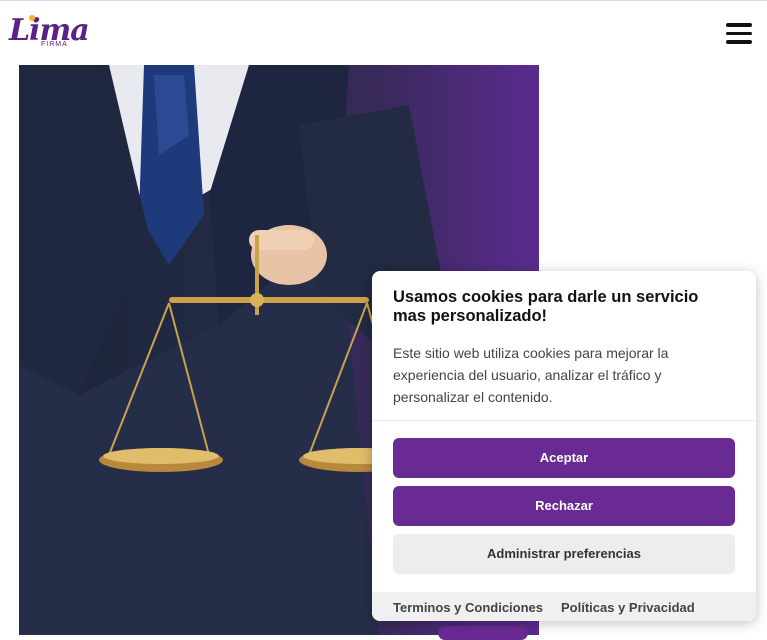  I want to click on site-header: Lima FIRMA, so click(383, 33).